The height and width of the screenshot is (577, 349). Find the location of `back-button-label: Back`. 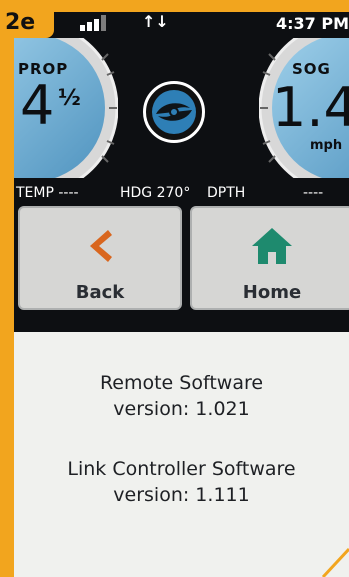

back-button-label: Back is located at coordinates (100, 292).